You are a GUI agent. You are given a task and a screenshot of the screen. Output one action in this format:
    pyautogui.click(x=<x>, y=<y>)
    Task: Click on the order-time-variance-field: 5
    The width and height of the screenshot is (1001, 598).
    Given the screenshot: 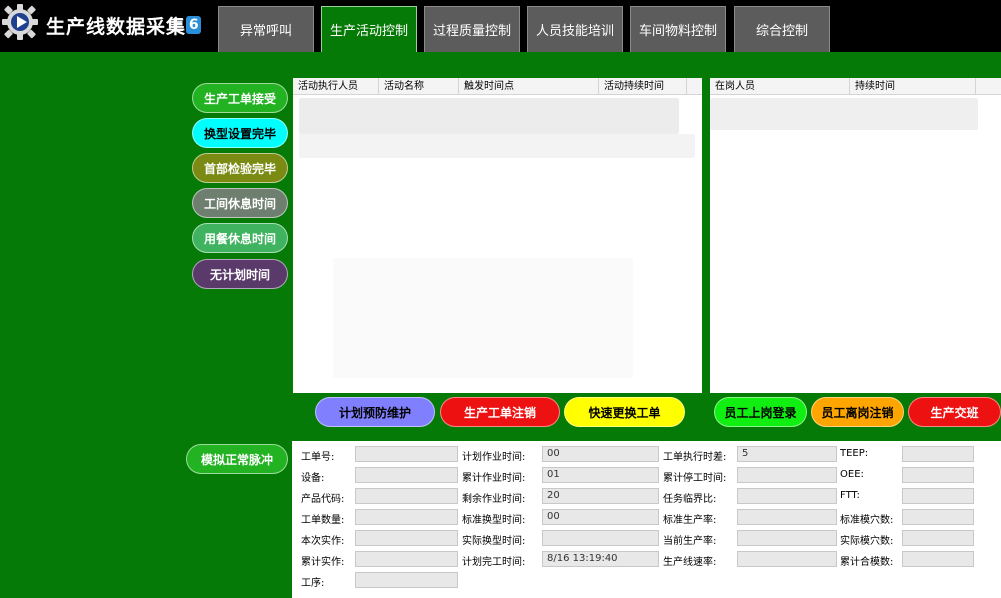 What is the action you would take?
    pyautogui.click(x=787, y=454)
    